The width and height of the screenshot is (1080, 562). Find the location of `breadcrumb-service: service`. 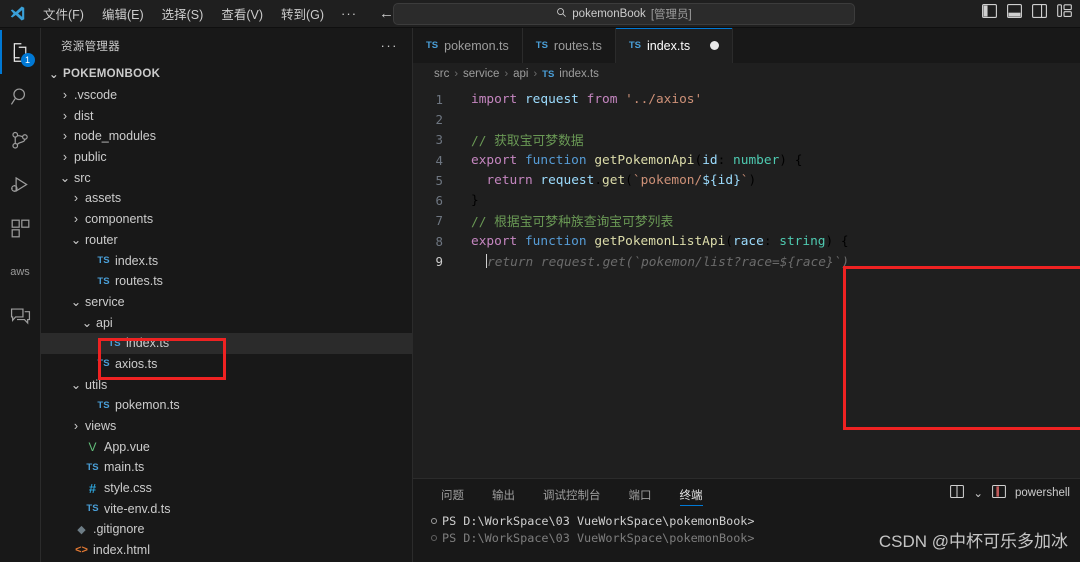

breadcrumb-service: service is located at coordinates (481, 74).